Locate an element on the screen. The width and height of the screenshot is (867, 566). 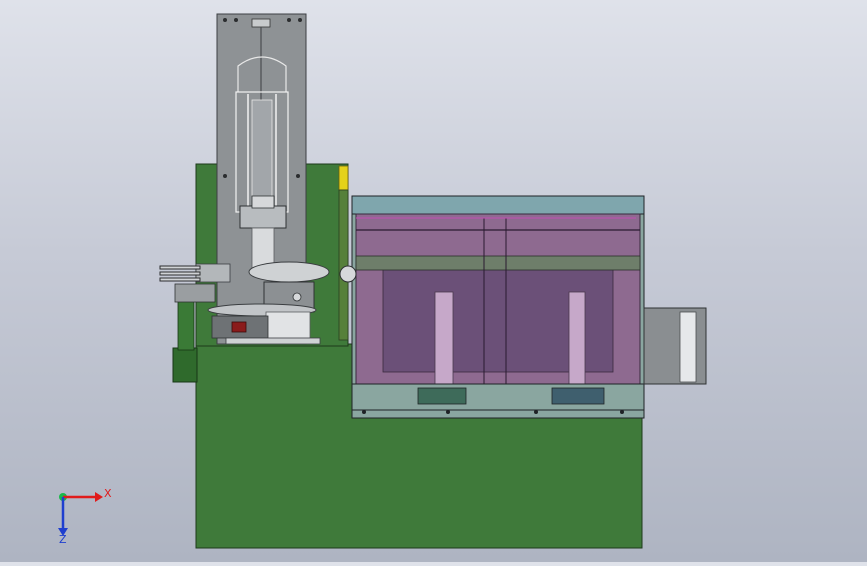
post-base-left is located at coordinates (442, 396).